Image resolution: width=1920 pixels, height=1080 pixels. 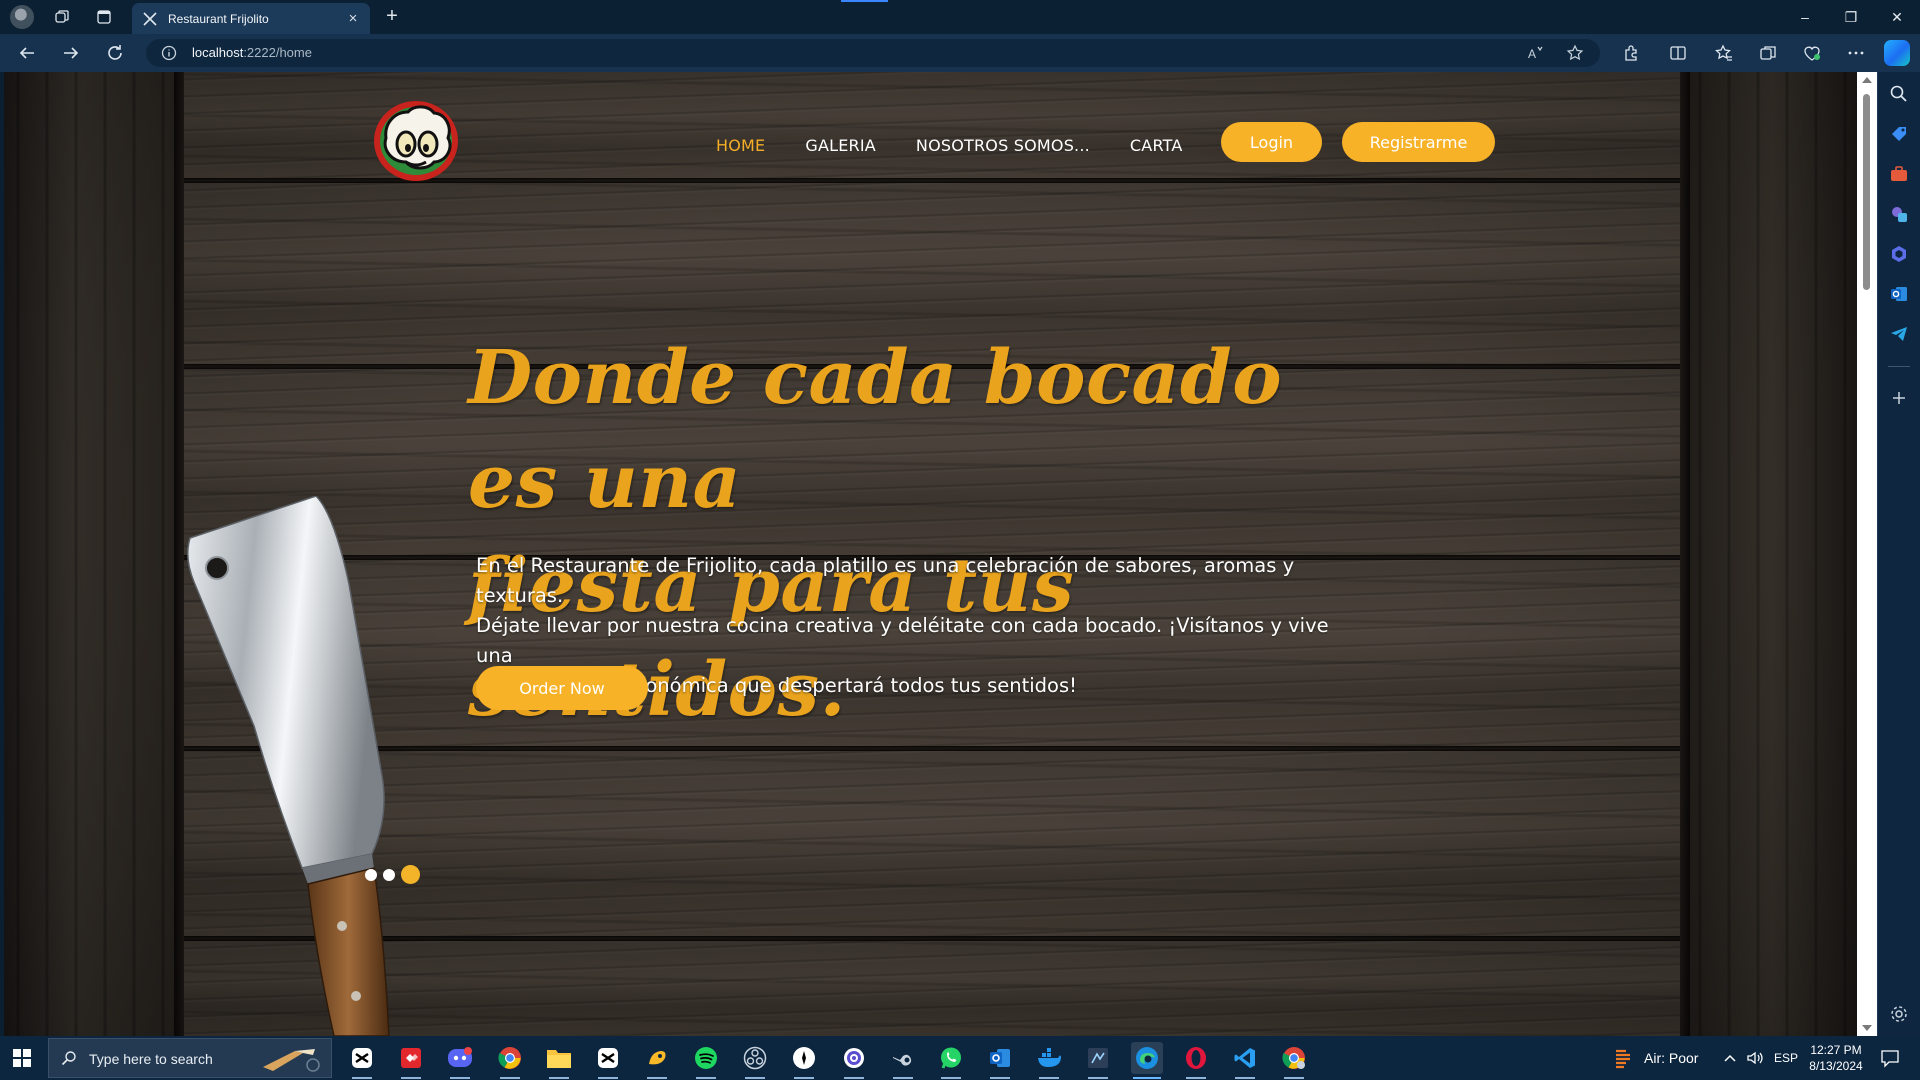 What do you see at coordinates (657, 1060) in the screenshot?
I see `sunlogin-icon` at bounding box center [657, 1060].